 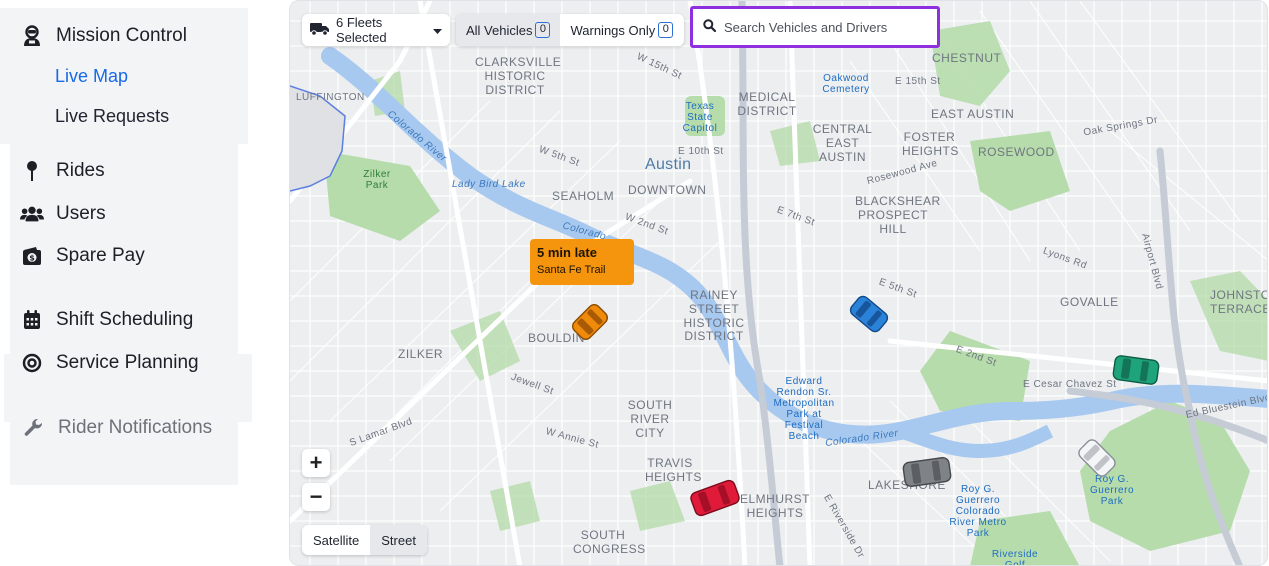 What do you see at coordinates (377, 180) in the screenshot?
I see `map-label-zilker-park: Zilker Park` at bounding box center [377, 180].